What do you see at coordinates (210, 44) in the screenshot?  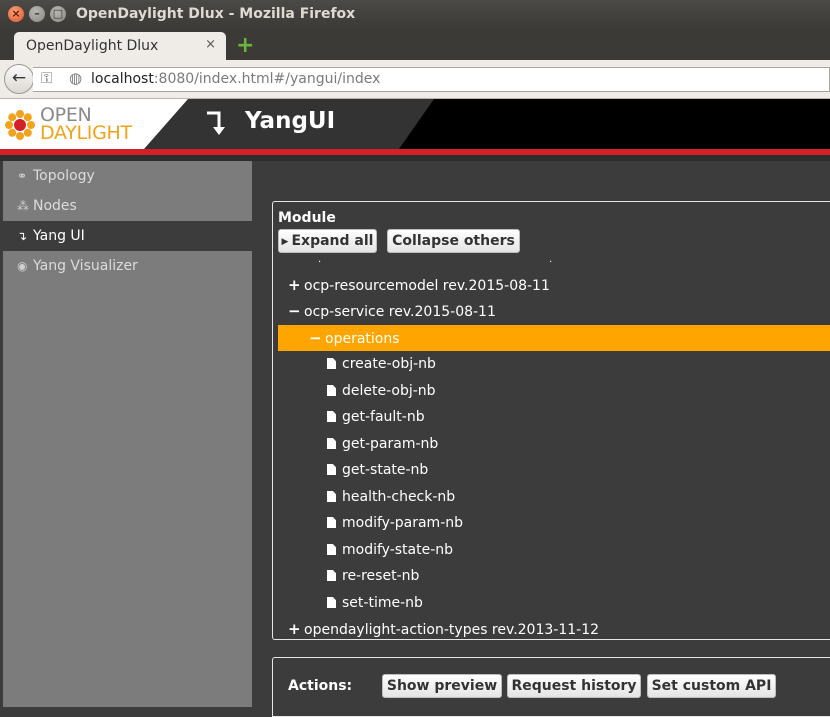 I see `tab-close-icon: ×` at bounding box center [210, 44].